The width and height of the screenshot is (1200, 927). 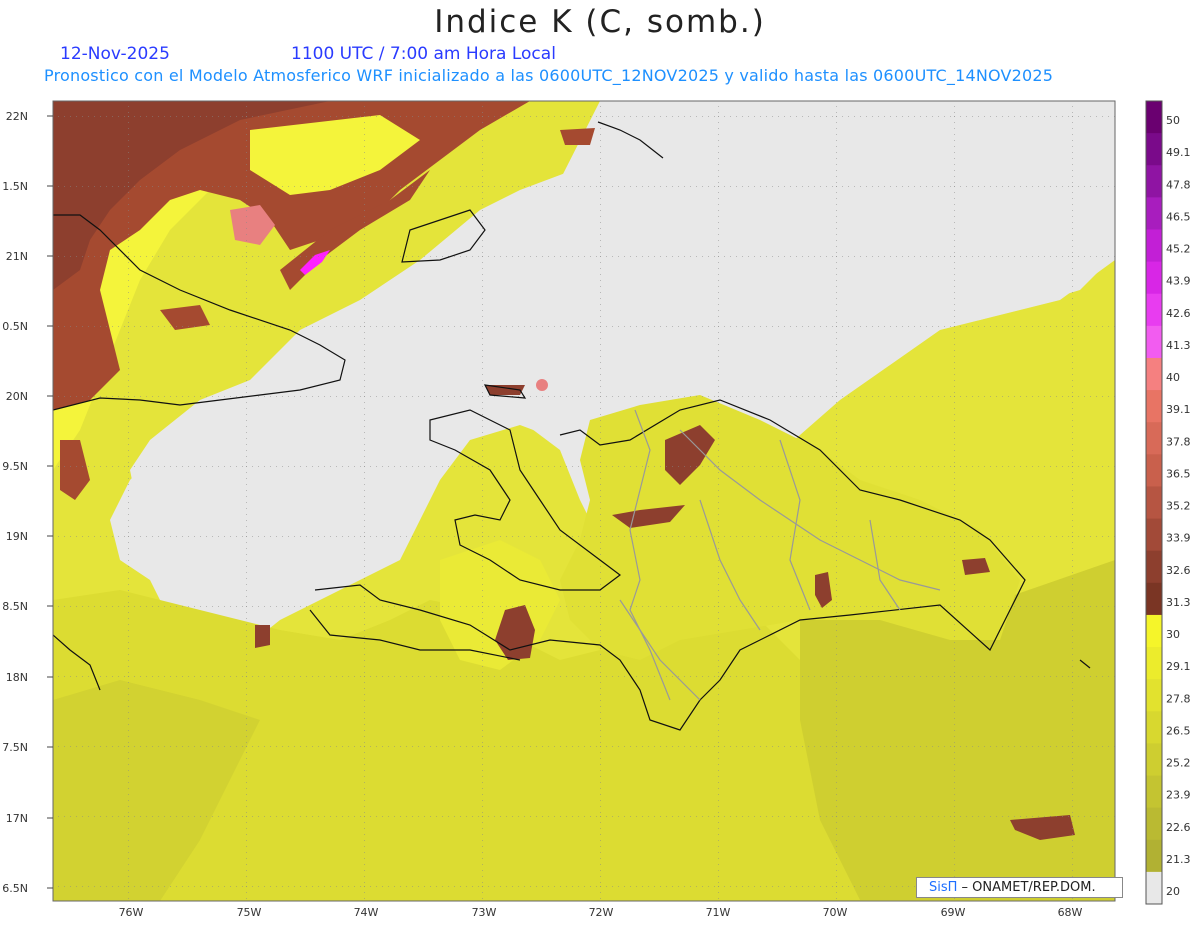 I want to click on lon-label: 71W, so click(x=718, y=912).